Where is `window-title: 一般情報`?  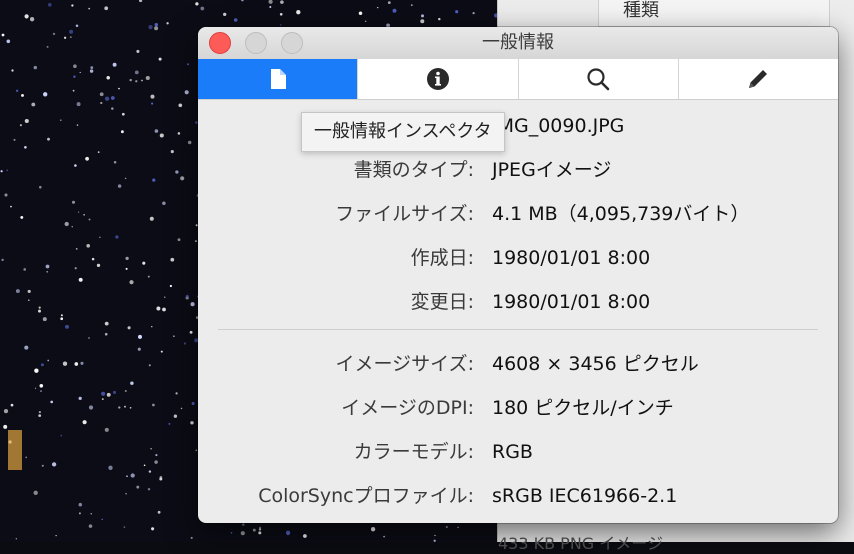 window-title: 一般情報 is located at coordinates (518, 42).